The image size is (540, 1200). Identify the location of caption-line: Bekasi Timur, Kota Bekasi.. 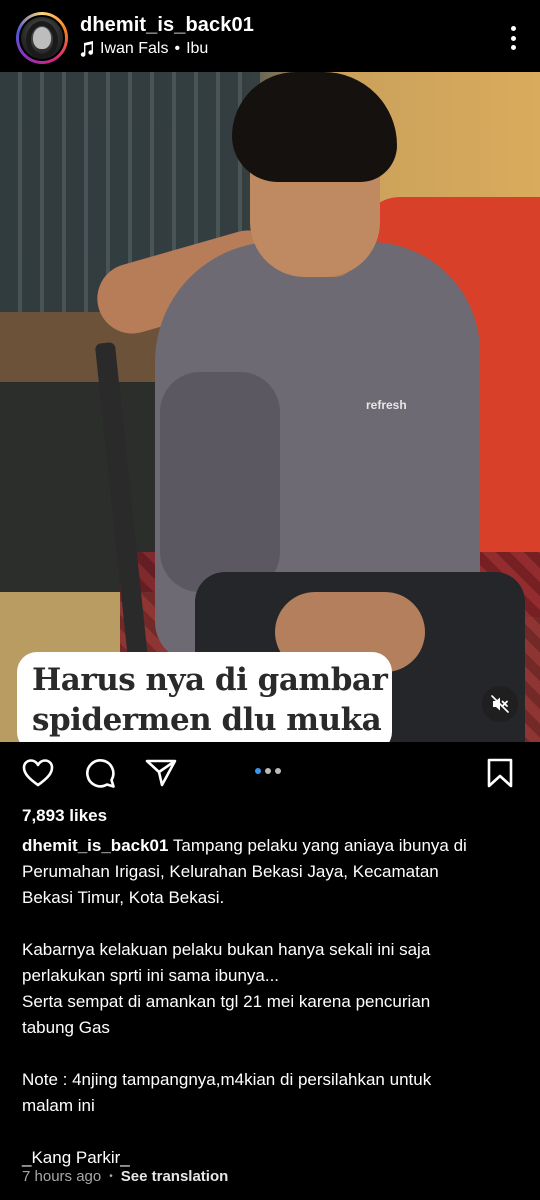
(123, 897).